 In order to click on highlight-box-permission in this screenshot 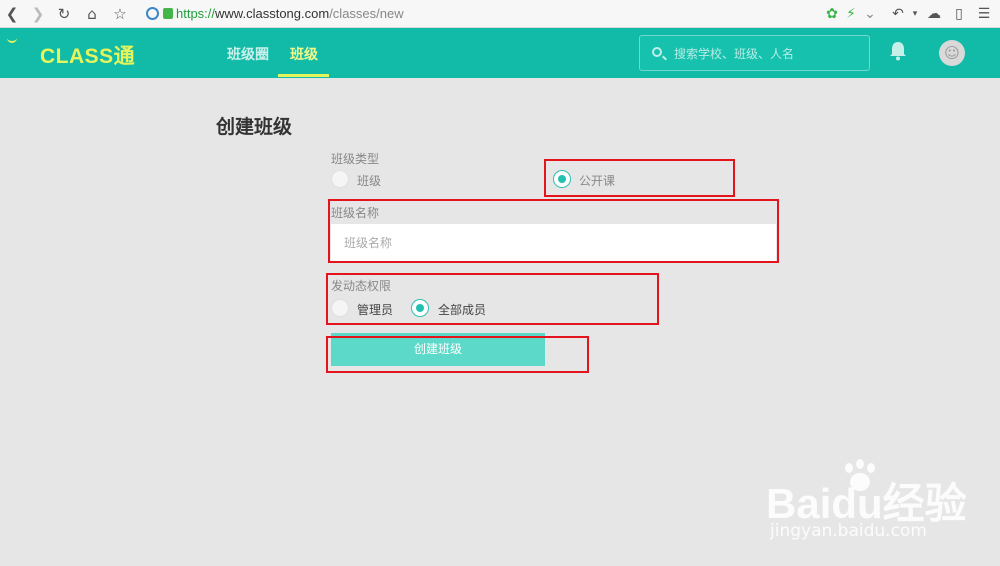, I will do `click(492, 299)`.